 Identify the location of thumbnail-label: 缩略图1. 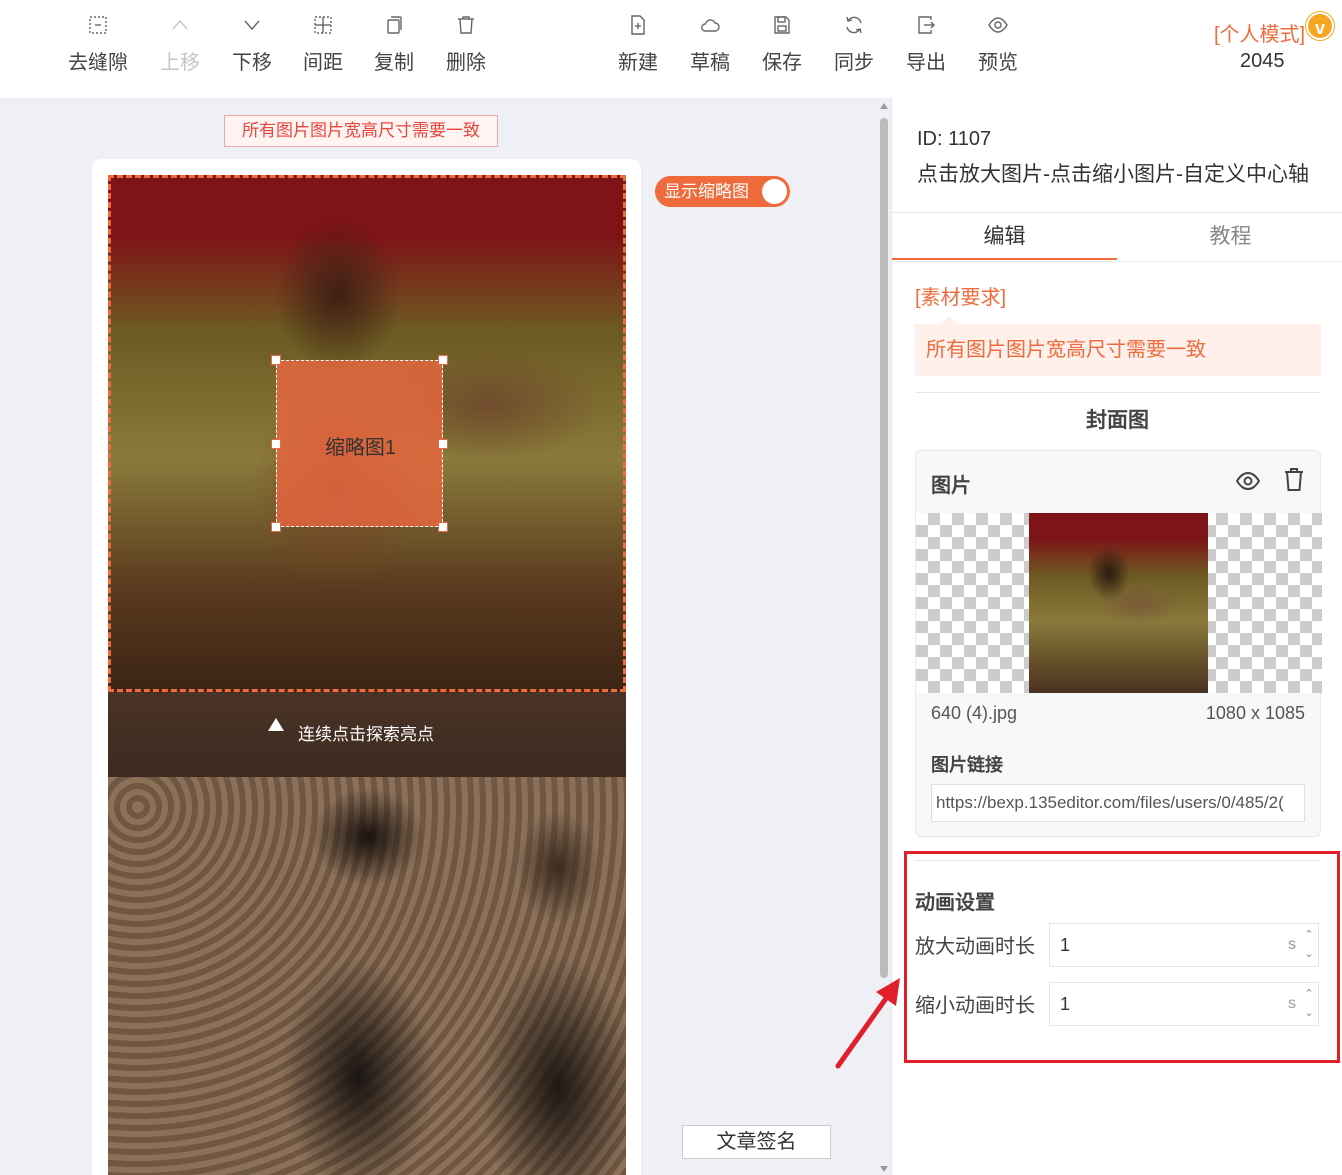
(360, 448).